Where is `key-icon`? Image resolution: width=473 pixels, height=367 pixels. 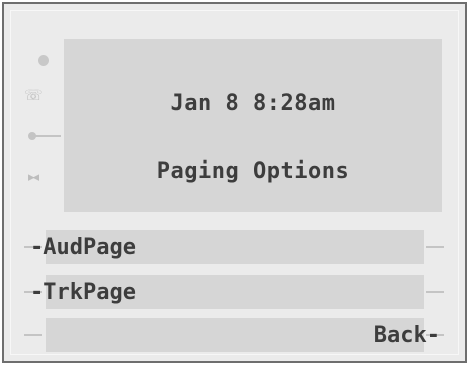 key-icon is located at coordinates (45, 136).